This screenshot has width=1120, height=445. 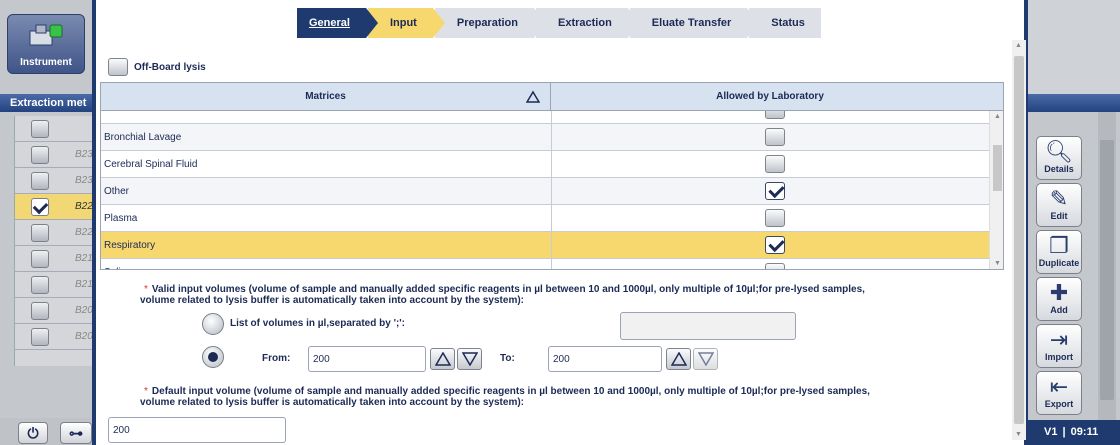 What do you see at coordinates (785, 23) in the screenshot?
I see `wizard-step-status: Status` at bounding box center [785, 23].